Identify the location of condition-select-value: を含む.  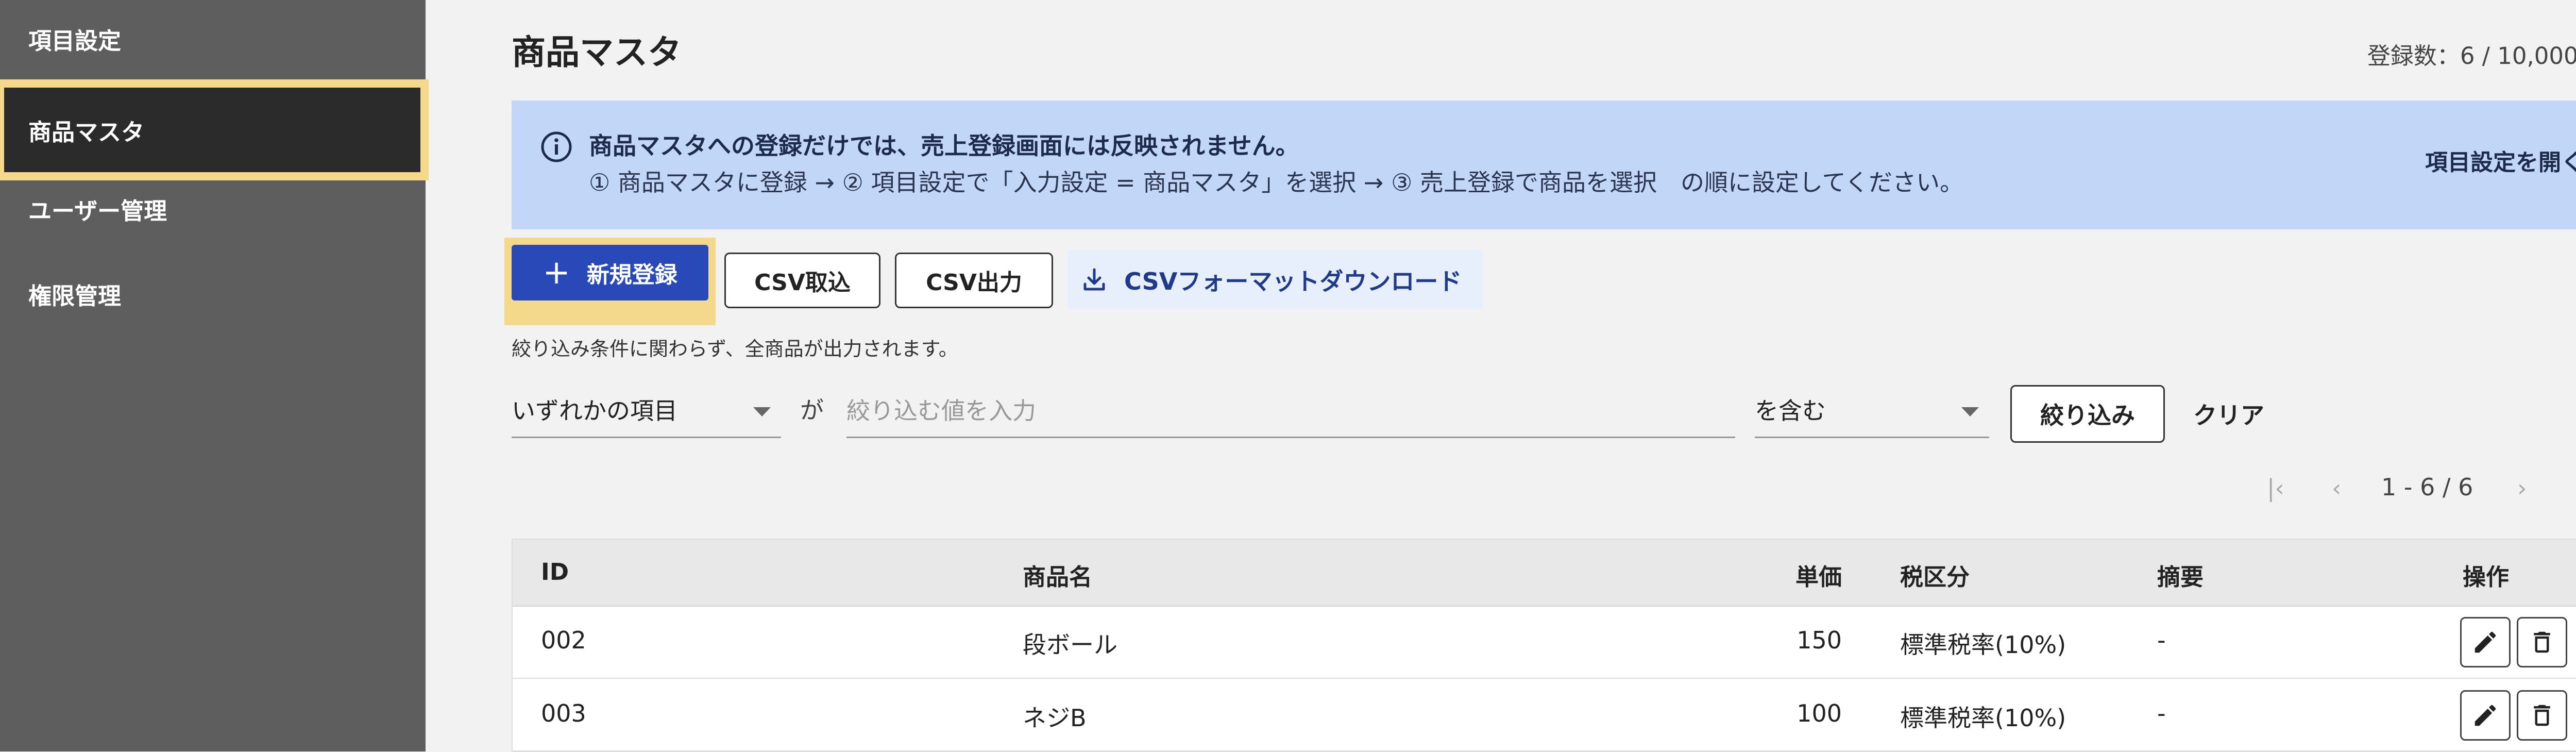
(1790, 410).